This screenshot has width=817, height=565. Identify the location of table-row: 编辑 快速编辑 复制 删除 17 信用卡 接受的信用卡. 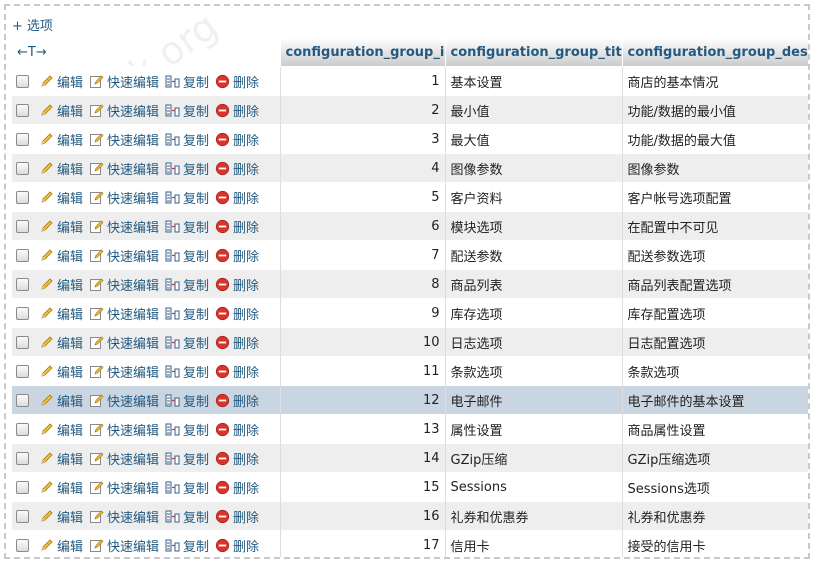
(410, 543).